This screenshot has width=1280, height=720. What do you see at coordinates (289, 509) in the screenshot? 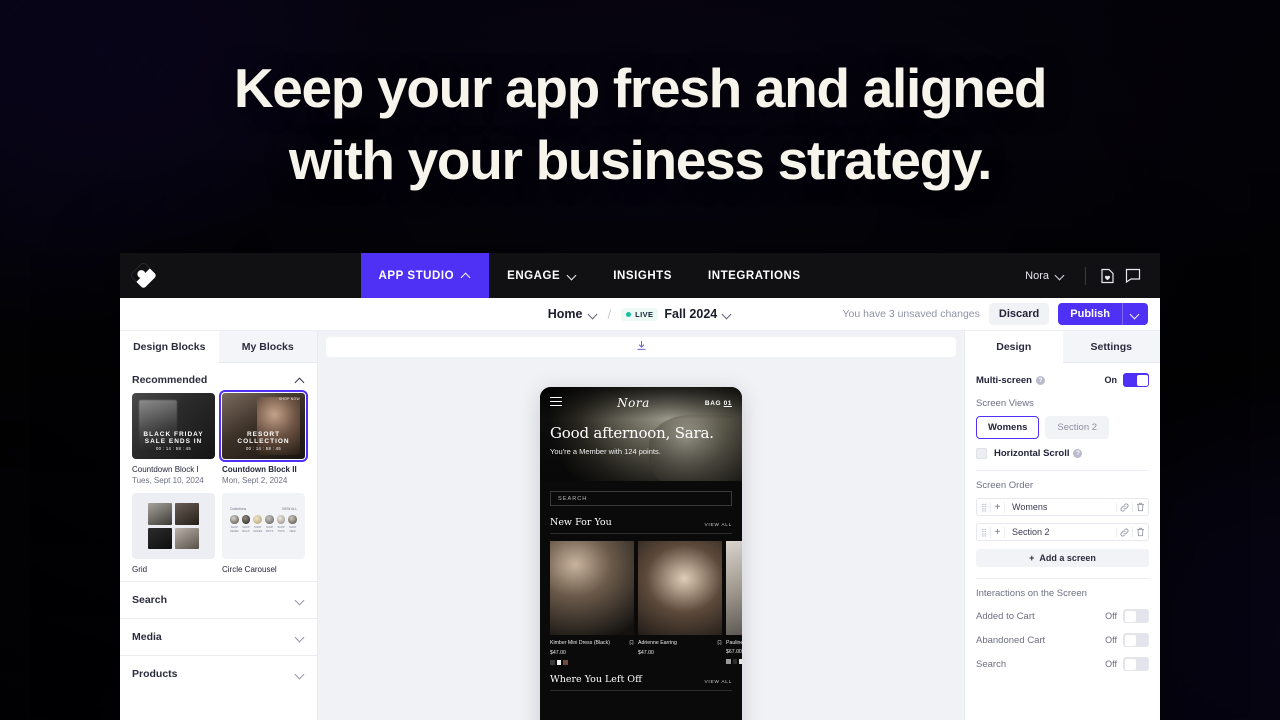
I see `carousel-link: VIEW ALL` at bounding box center [289, 509].